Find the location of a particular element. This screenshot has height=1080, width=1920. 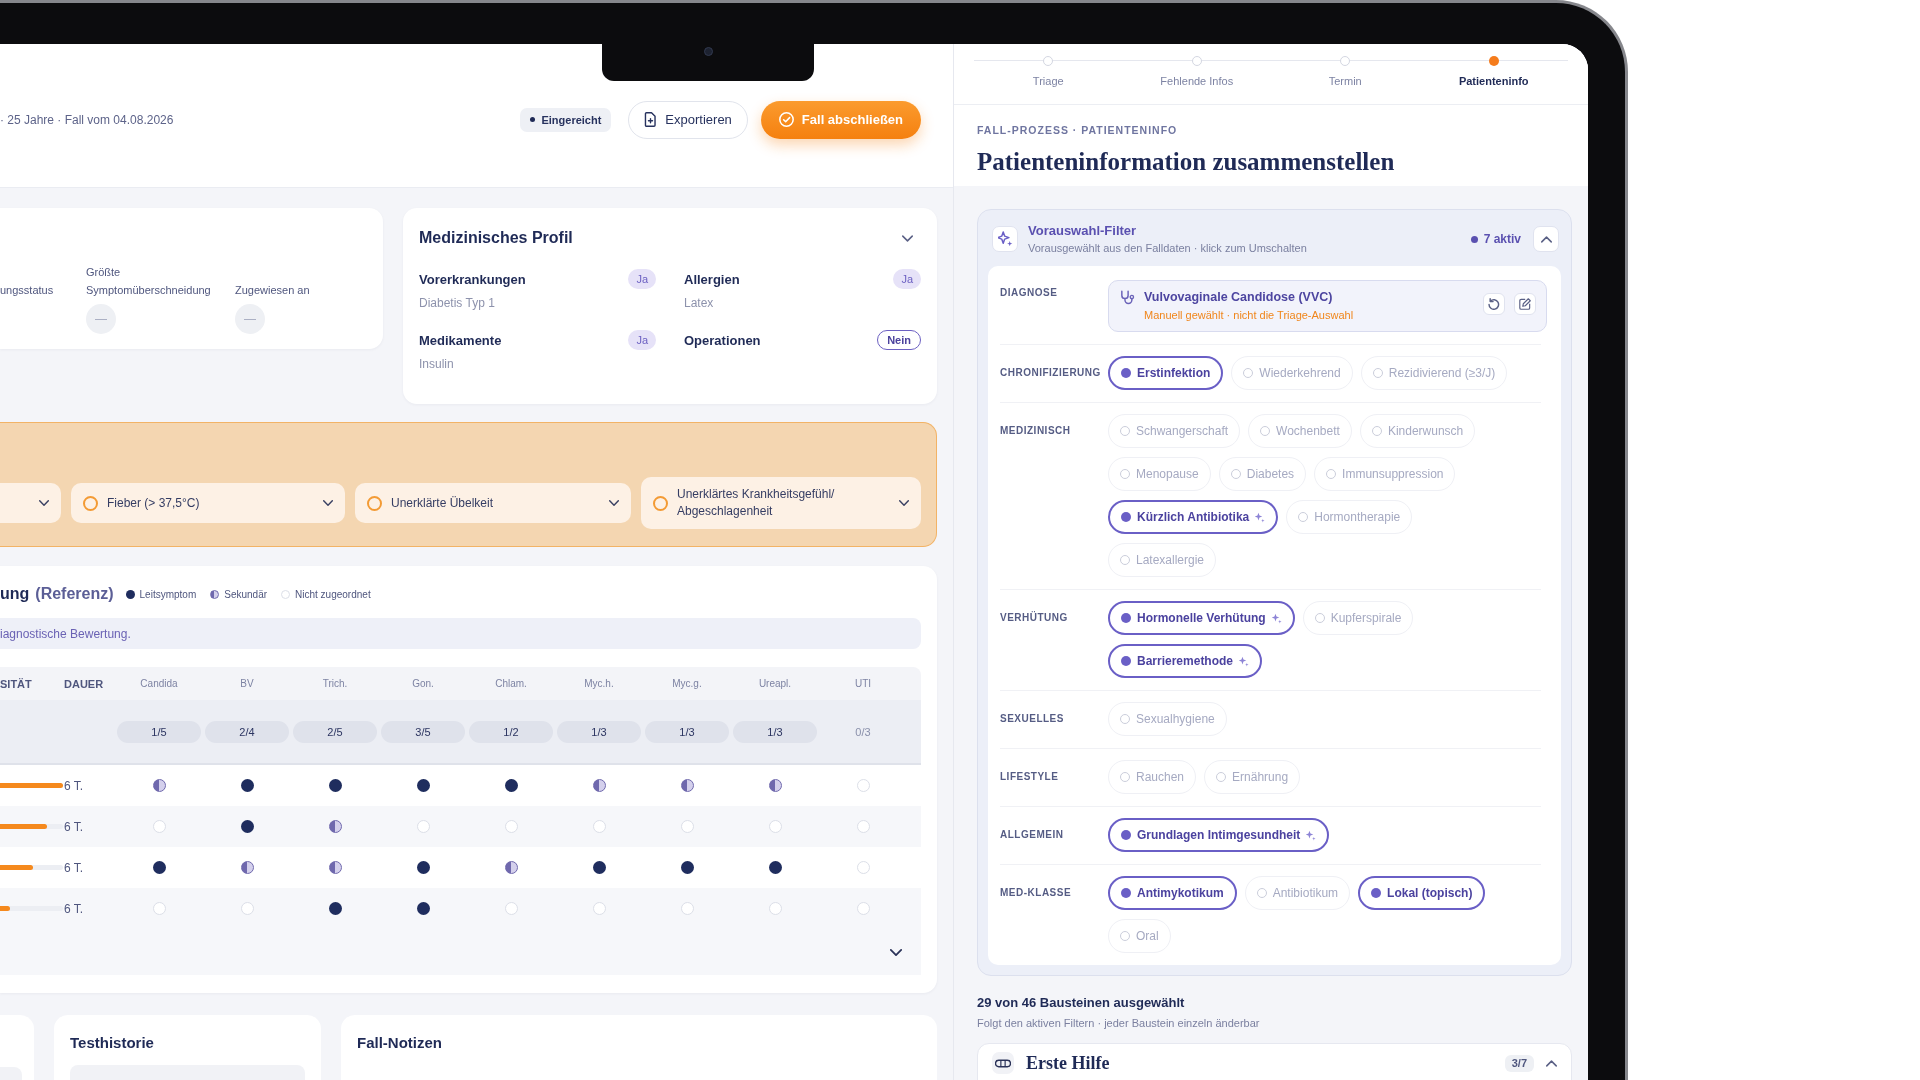

export-button: Exportieren is located at coordinates (688, 119).